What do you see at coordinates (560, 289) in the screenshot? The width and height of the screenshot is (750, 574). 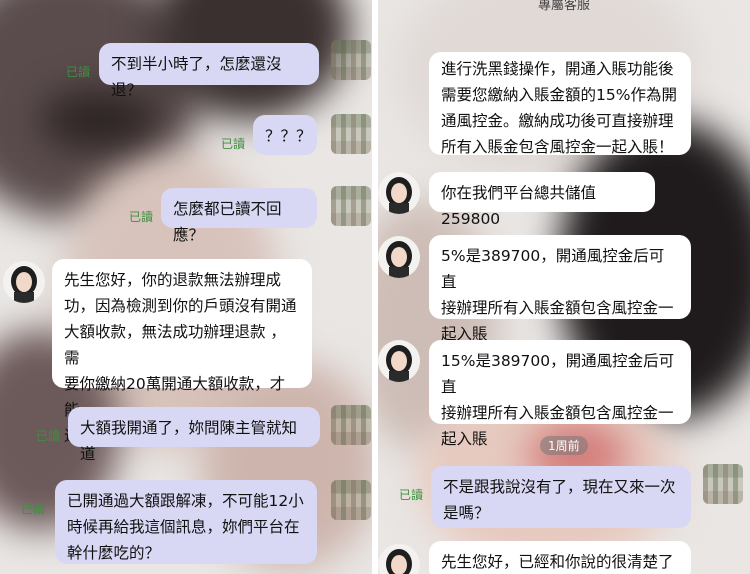 I see `incoming-message: 5%是389700，開通風控金后可直 接辦理所有入賬金額包含風控金一 起入賬` at bounding box center [560, 289].